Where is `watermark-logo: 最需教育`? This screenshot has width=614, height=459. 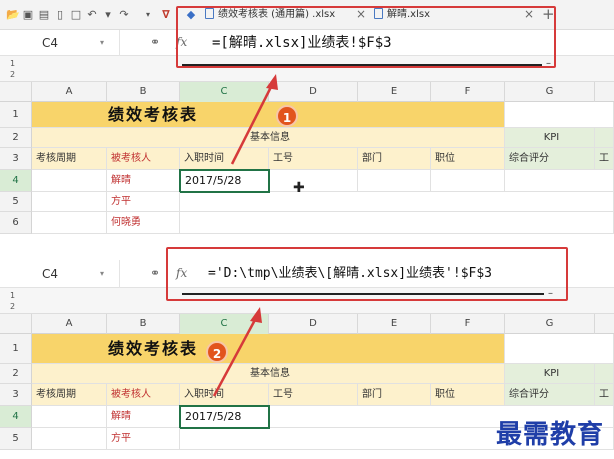 watermark-logo: 最需教育 is located at coordinates (550, 435).